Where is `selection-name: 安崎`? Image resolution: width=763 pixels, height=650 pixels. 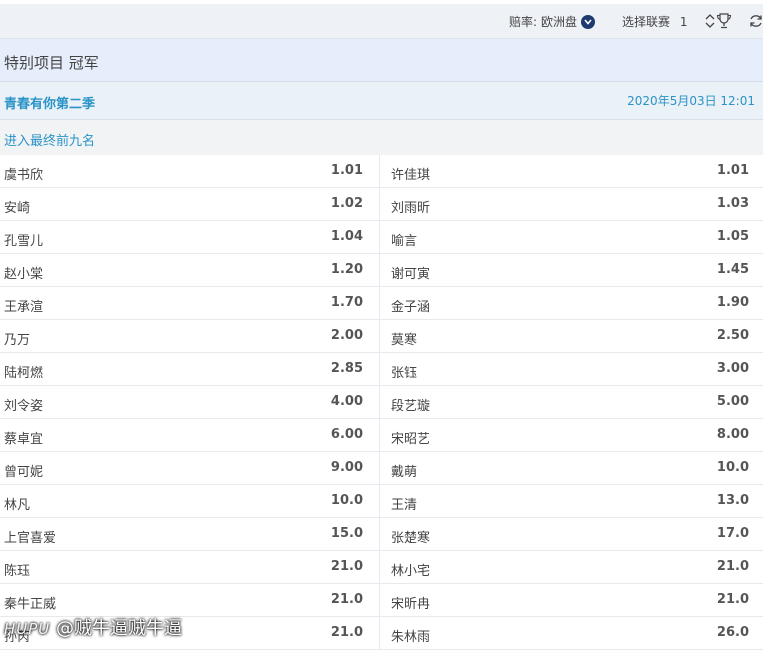 selection-name: 安崎 is located at coordinates (17, 208).